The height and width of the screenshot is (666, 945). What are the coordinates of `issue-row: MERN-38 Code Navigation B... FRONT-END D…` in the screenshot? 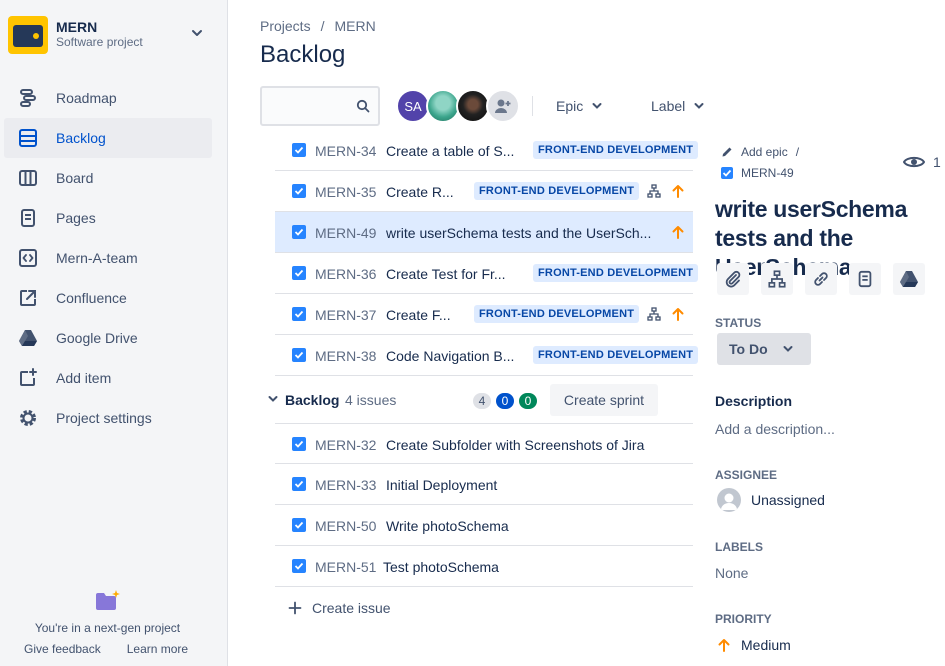 It's located at (487, 355).